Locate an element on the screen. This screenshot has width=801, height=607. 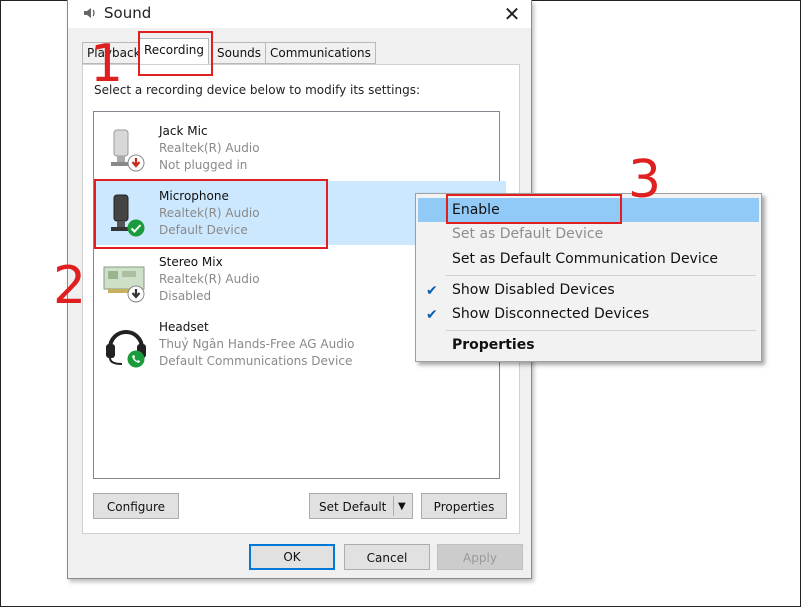
device-name: Headset is located at coordinates (184, 327).